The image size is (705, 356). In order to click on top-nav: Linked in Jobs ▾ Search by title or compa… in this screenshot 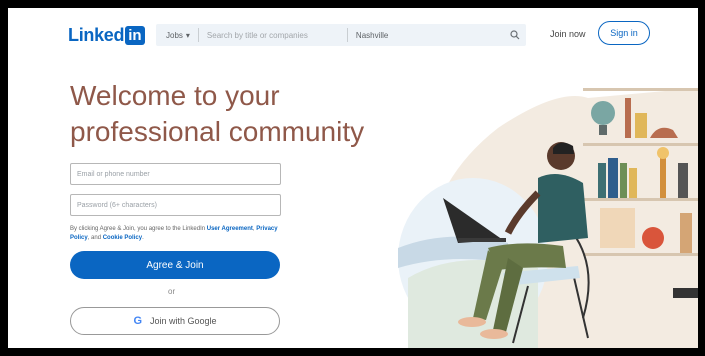, I will do `click(353, 34)`.